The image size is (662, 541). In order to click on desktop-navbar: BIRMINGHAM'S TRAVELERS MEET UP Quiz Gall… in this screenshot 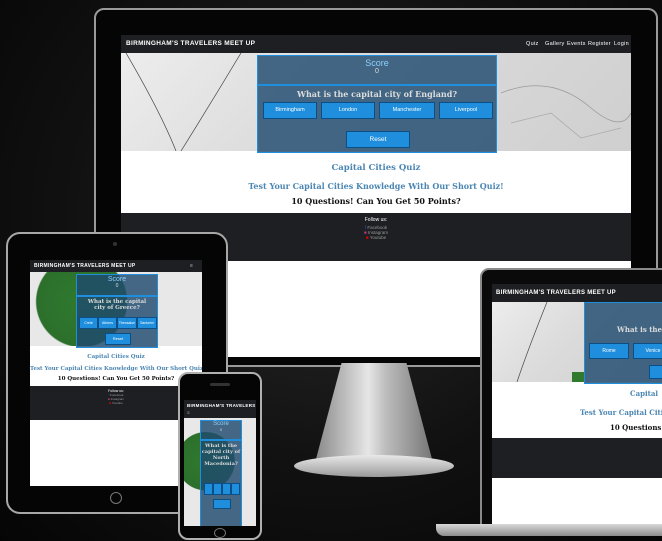, I will do `click(376, 44)`.